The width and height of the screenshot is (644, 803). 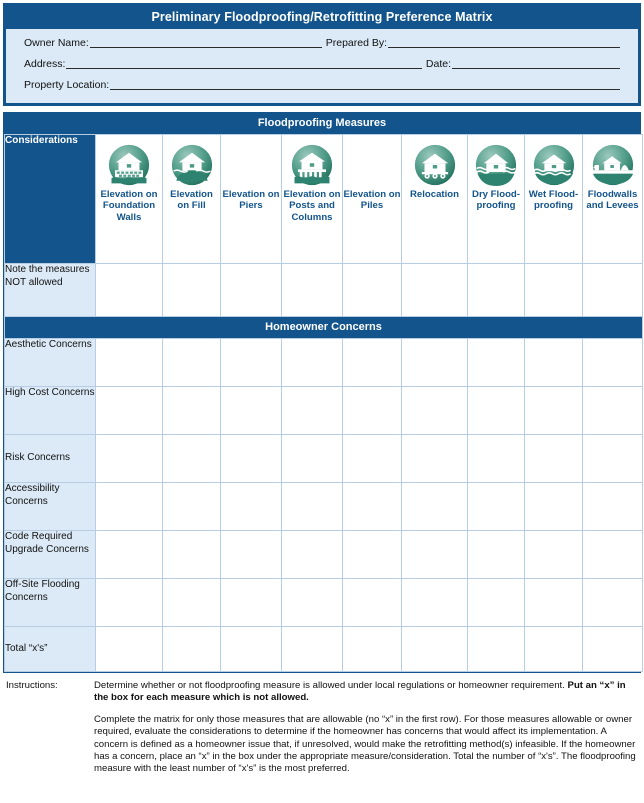 I want to click on property-location-input, so click(x=365, y=84).